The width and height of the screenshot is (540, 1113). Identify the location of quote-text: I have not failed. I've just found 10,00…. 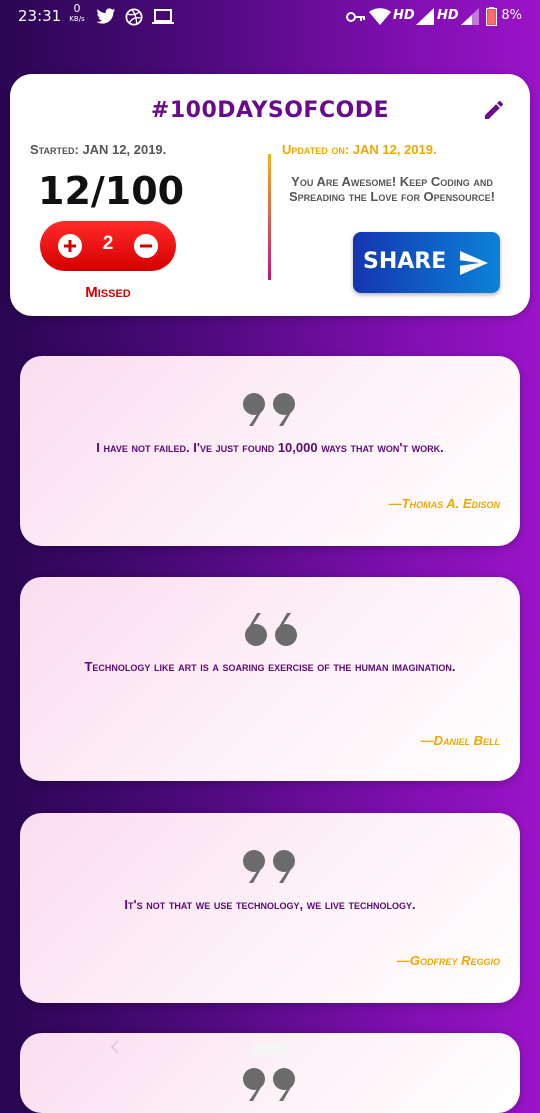
(270, 447).